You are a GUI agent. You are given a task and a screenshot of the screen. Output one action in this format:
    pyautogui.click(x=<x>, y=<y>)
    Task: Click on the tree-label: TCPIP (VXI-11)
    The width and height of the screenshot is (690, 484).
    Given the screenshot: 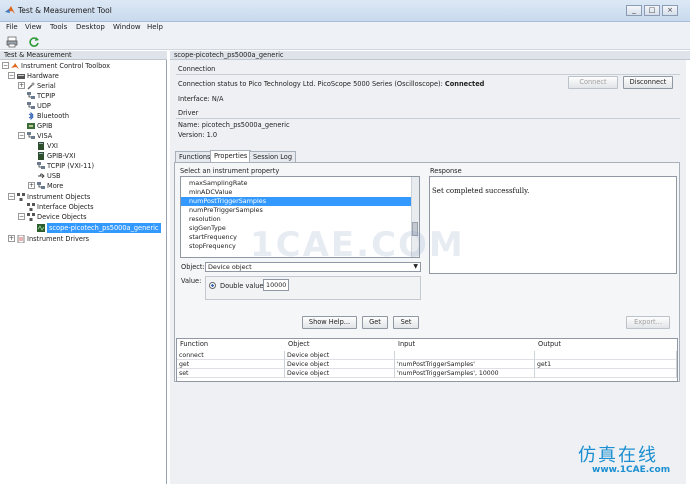 What is the action you would take?
    pyautogui.click(x=71, y=166)
    